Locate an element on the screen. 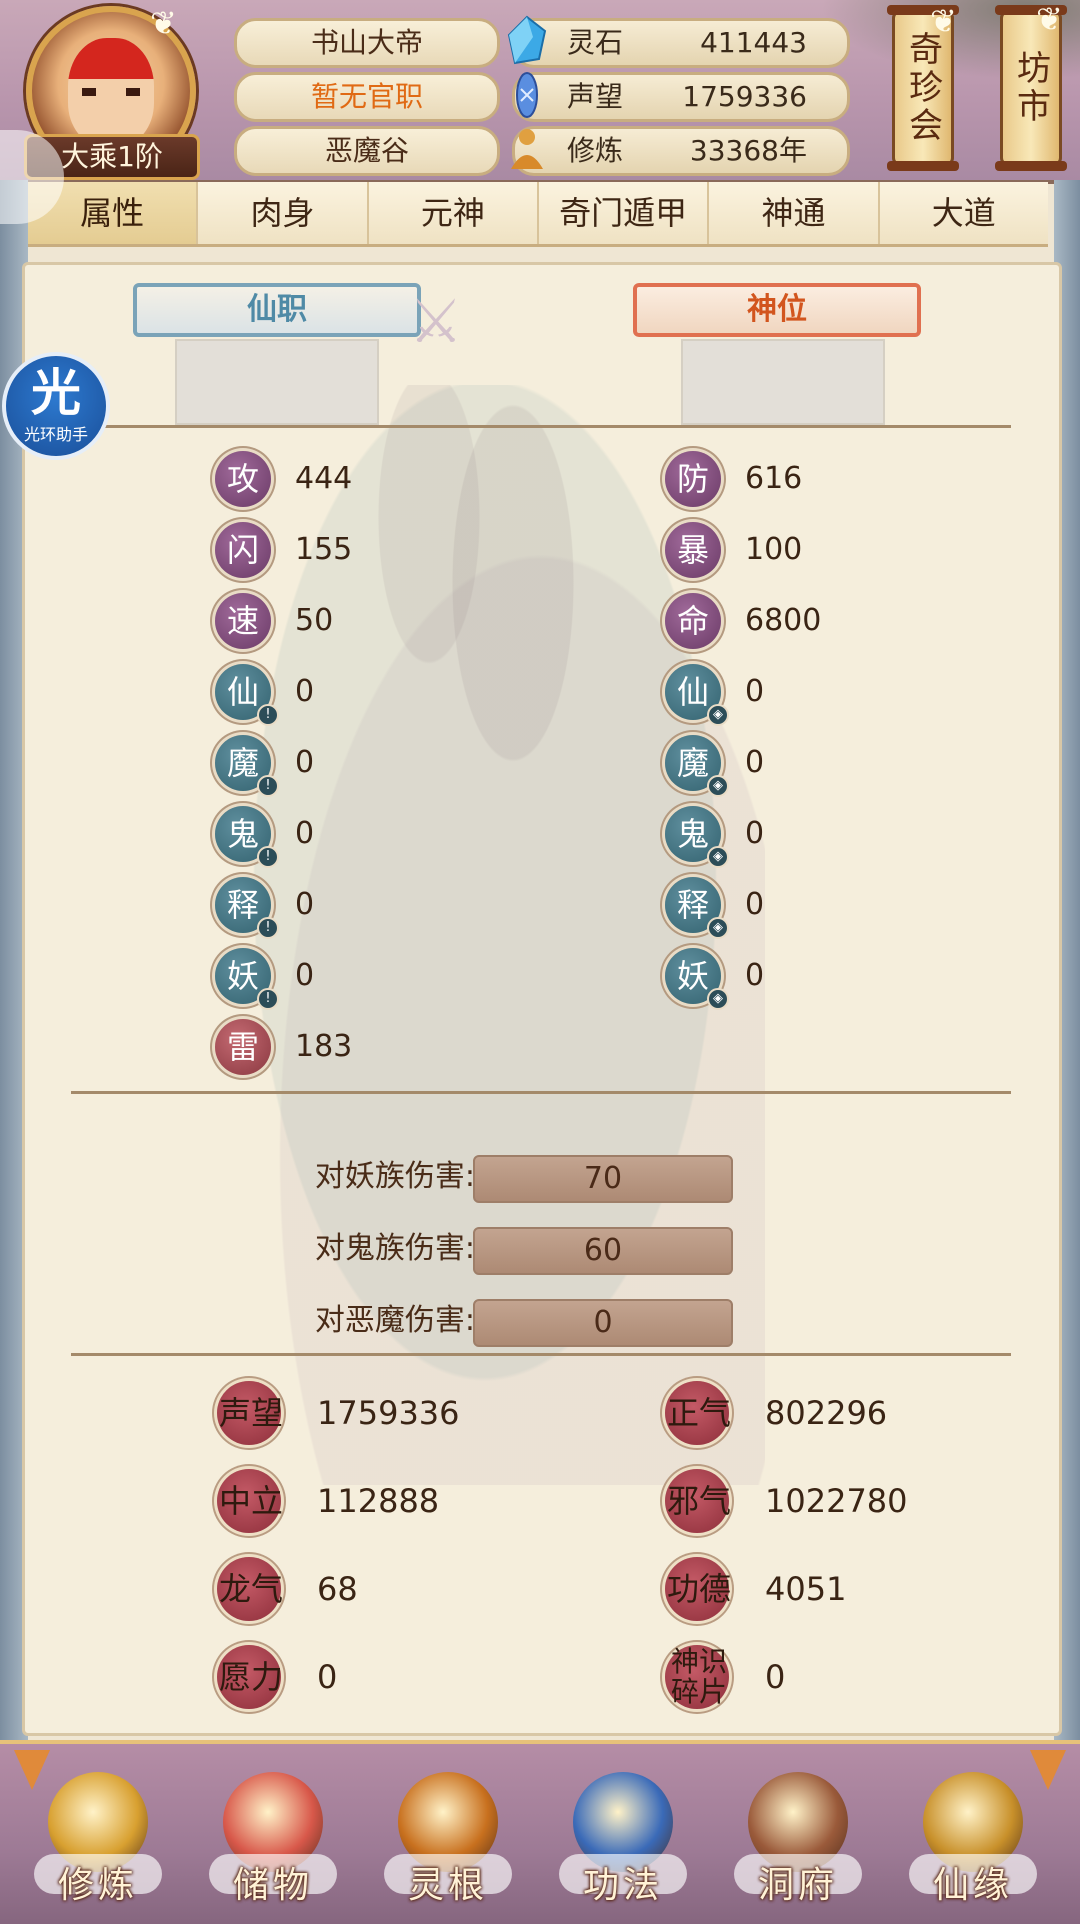 The height and width of the screenshot is (1924, 1080). tab-divine-powers: 神通 is located at coordinates (794, 213).